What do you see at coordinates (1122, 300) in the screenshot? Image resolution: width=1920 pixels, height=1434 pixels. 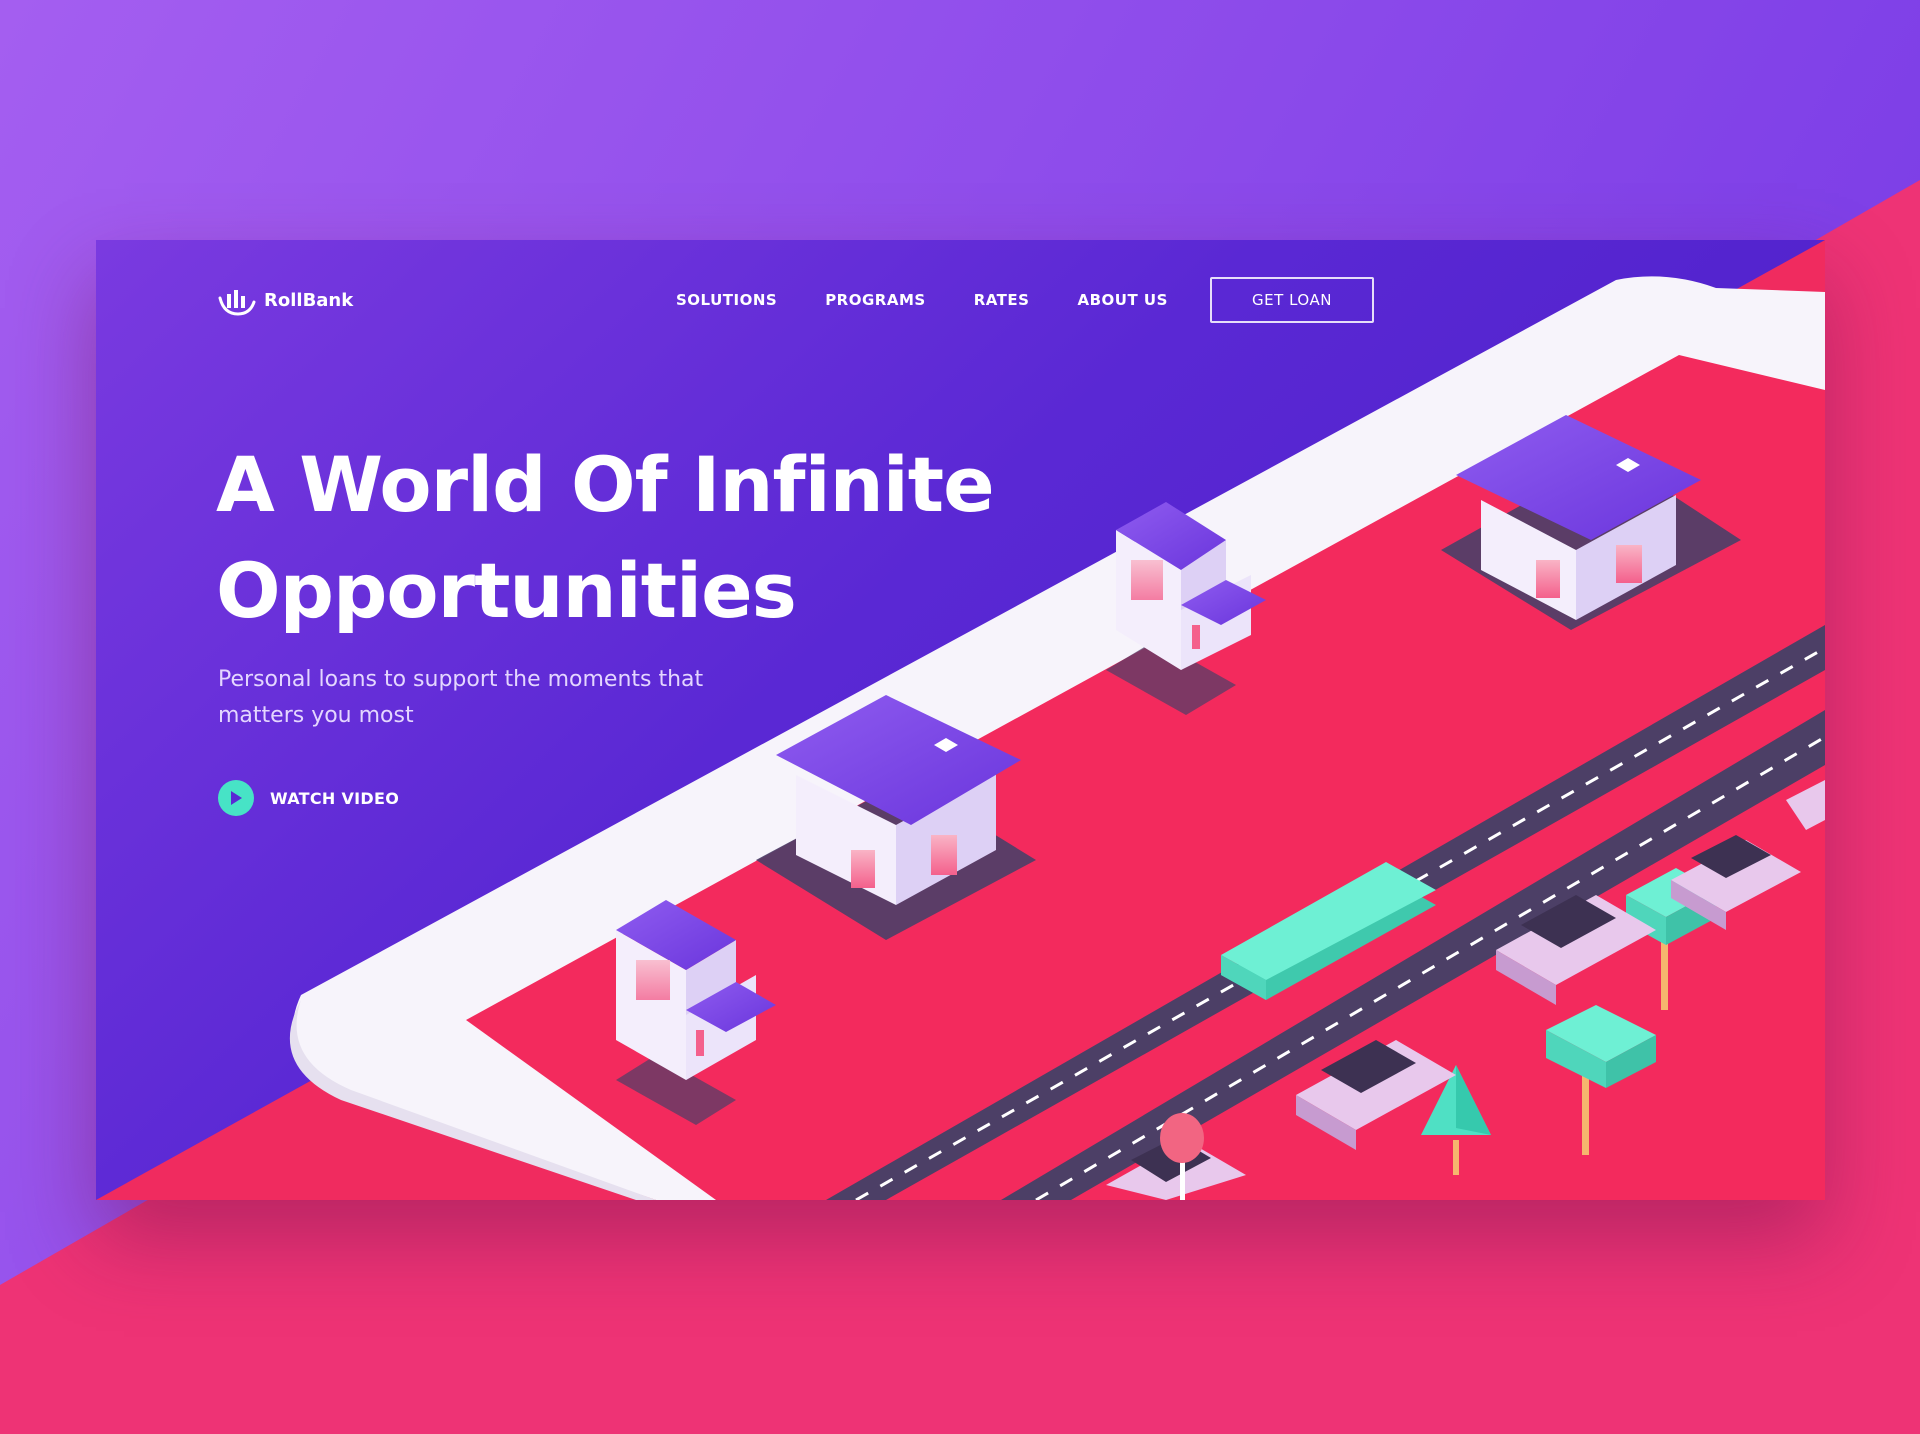 I see `nav-link-about-us: ABOUT US` at bounding box center [1122, 300].